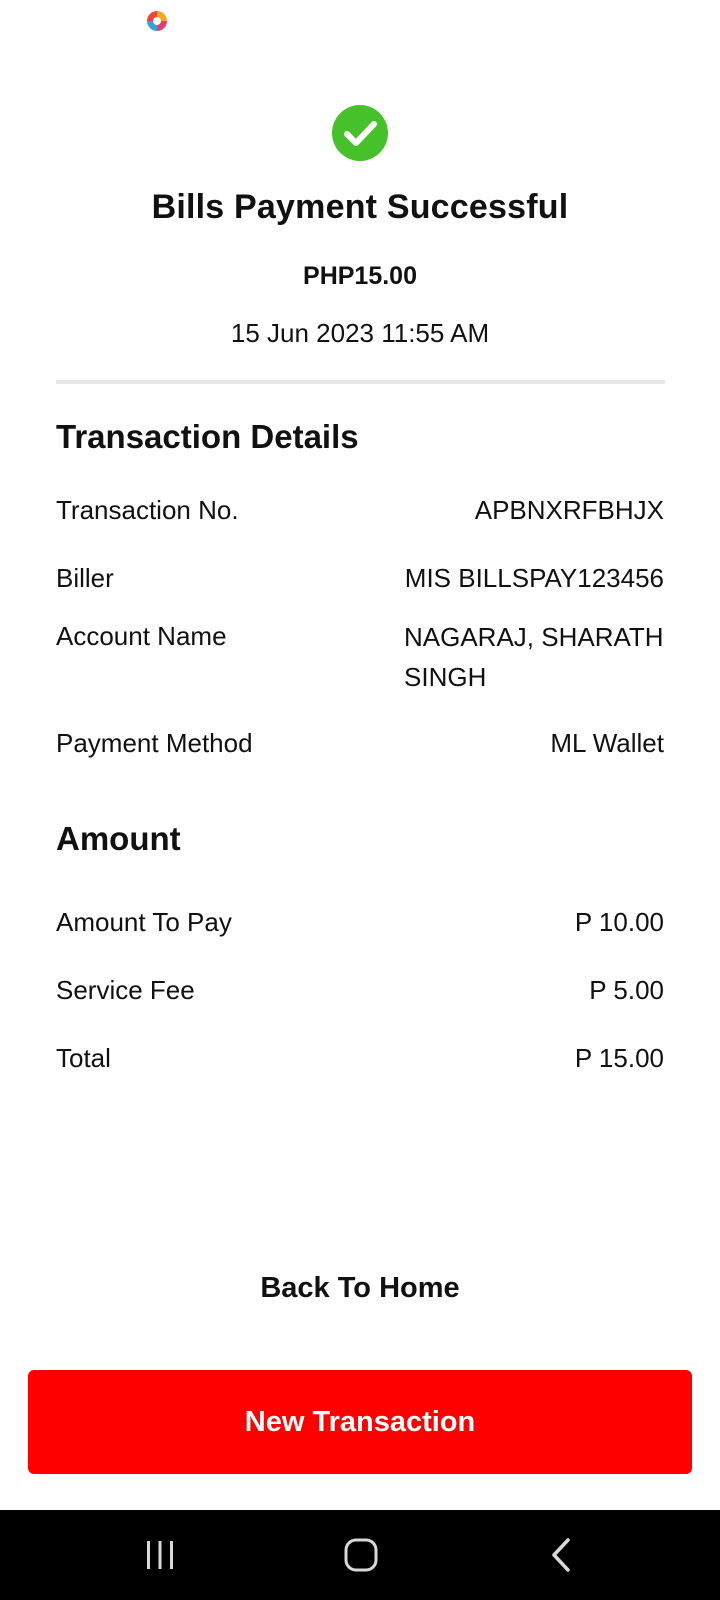 The image size is (720, 1600). I want to click on transaction-no-value: APBNXRFBHJX, so click(569, 510).